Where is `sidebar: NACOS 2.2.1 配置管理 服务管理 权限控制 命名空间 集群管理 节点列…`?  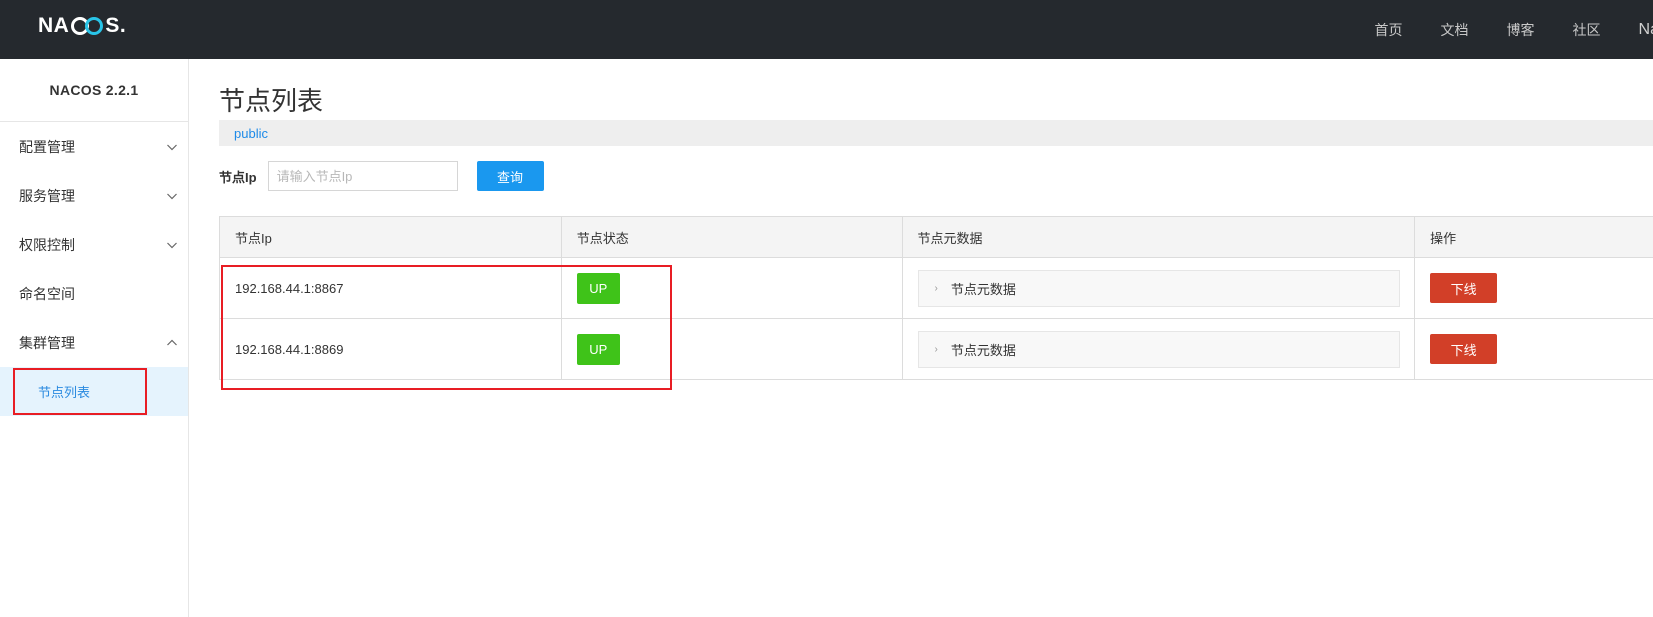
sidebar: NACOS 2.2.1 配置管理 服务管理 权限控制 命名空间 集群管理 节点列… is located at coordinates (94, 338).